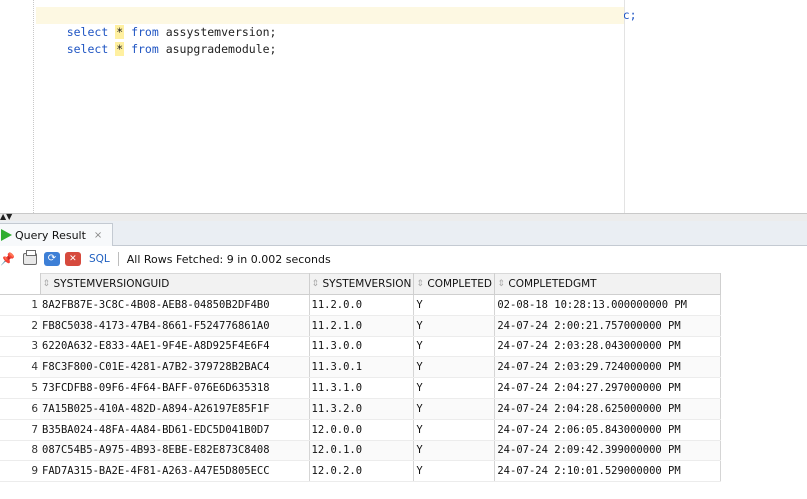 Image resolution: width=807 pixels, height=499 pixels. I want to click on cell-systemversion: 11.2.0.0, so click(362, 305).